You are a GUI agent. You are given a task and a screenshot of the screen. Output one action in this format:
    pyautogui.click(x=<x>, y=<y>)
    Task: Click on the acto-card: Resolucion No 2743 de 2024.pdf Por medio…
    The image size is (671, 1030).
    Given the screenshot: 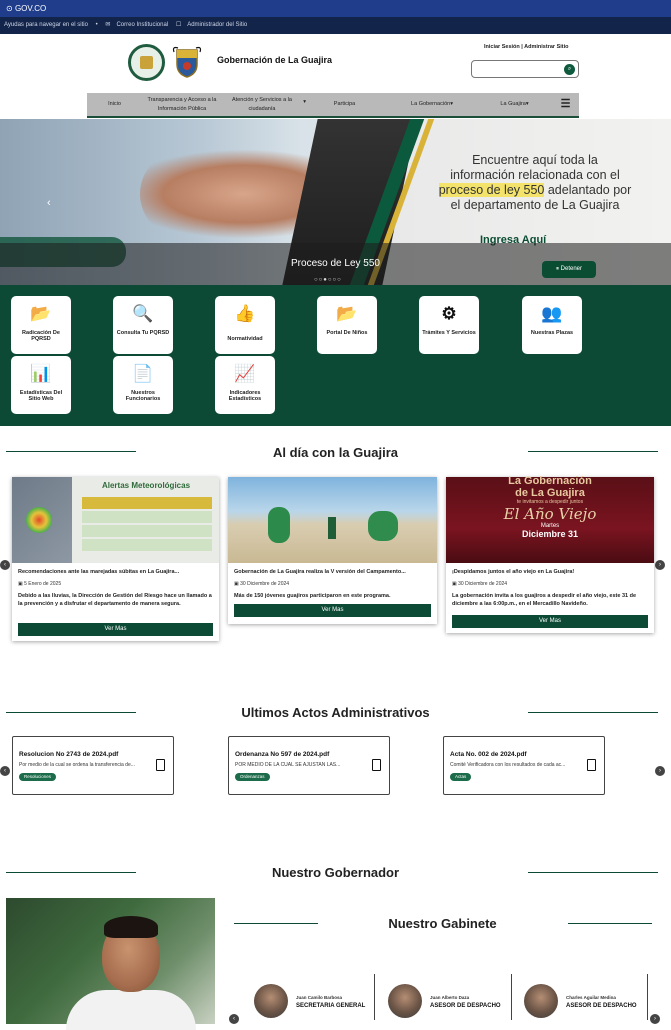 What is the action you would take?
    pyautogui.click(x=93, y=765)
    